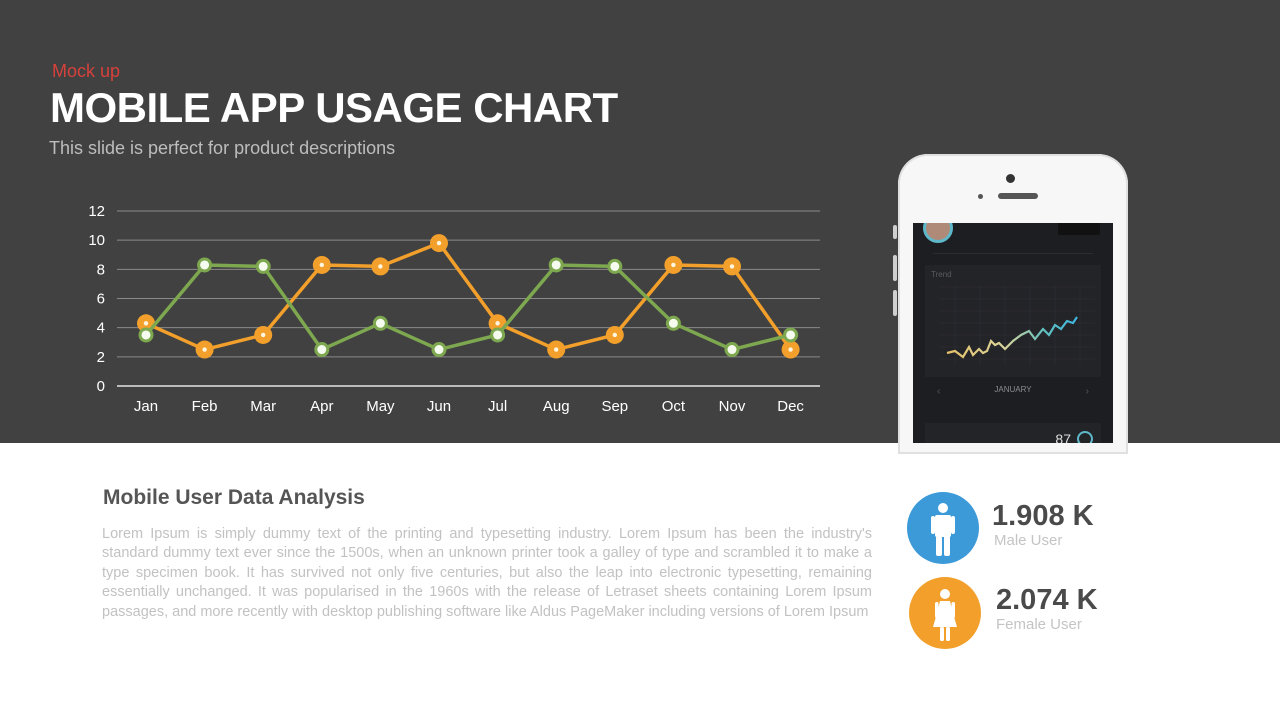 The width and height of the screenshot is (1280, 720). What do you see at coordinates (497, 406) in the screenshot?
I see `x-tick-label: Jul` at bounding box center [497, 406].